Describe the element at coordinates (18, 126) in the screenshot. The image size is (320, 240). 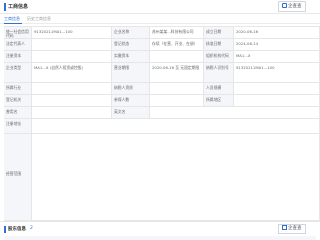
I see `label-address: 注册地址` at that location.